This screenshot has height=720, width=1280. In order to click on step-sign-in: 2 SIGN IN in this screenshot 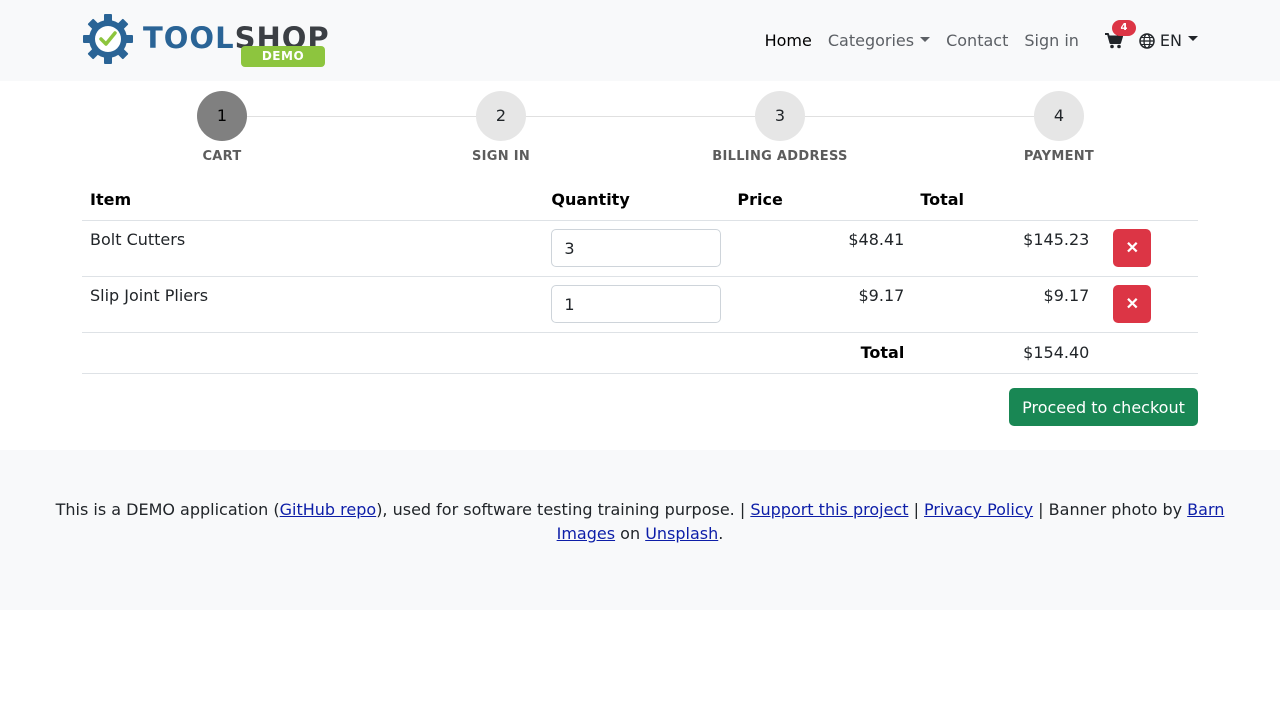, I will do `click(501, 127)`.